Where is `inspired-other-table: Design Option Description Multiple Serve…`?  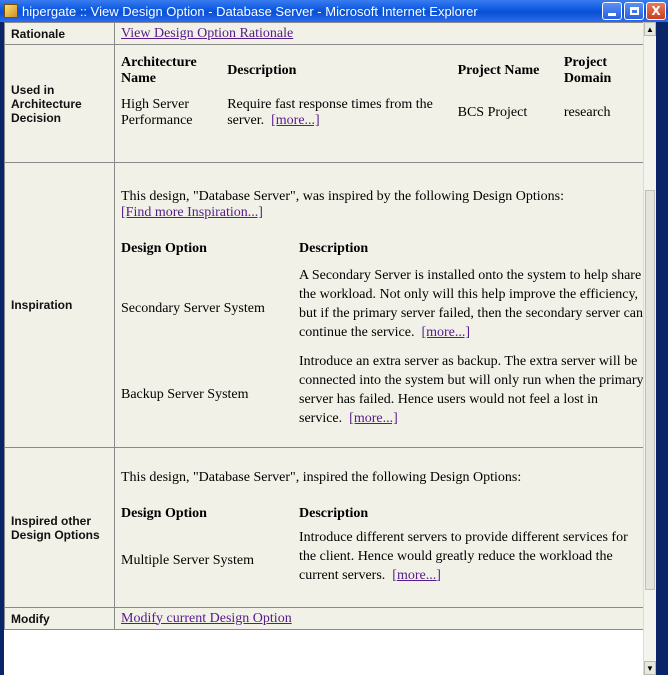 inspired-other-table: Design Option Description Multiple Serve… is located at coordinates (383, 544).